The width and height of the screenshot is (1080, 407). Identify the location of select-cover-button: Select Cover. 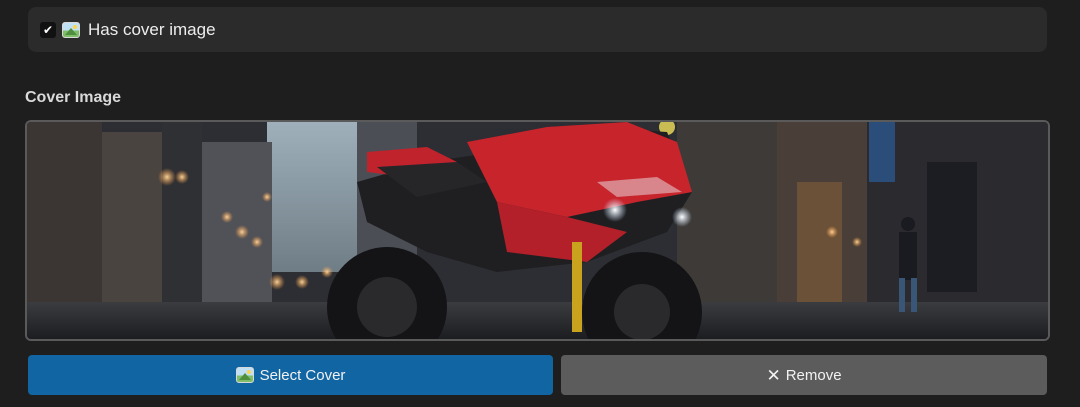
(290, 375).